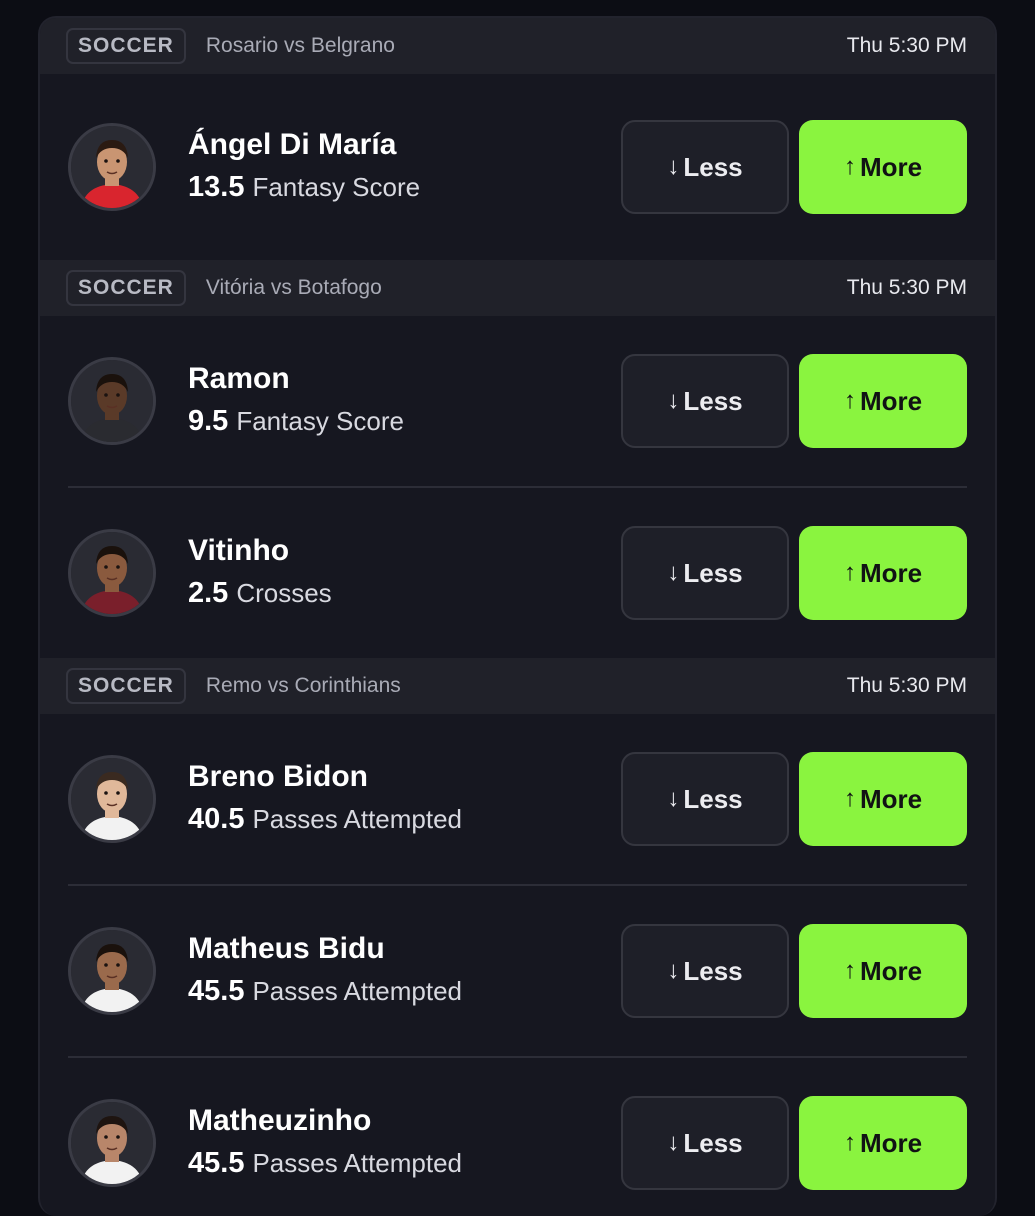 This screenshot has height=1216, width=1035. Describe the element at coordinates (300, 45) in the screenshot. I see `matchup-title: Rosario vs Belgrano` at that location.